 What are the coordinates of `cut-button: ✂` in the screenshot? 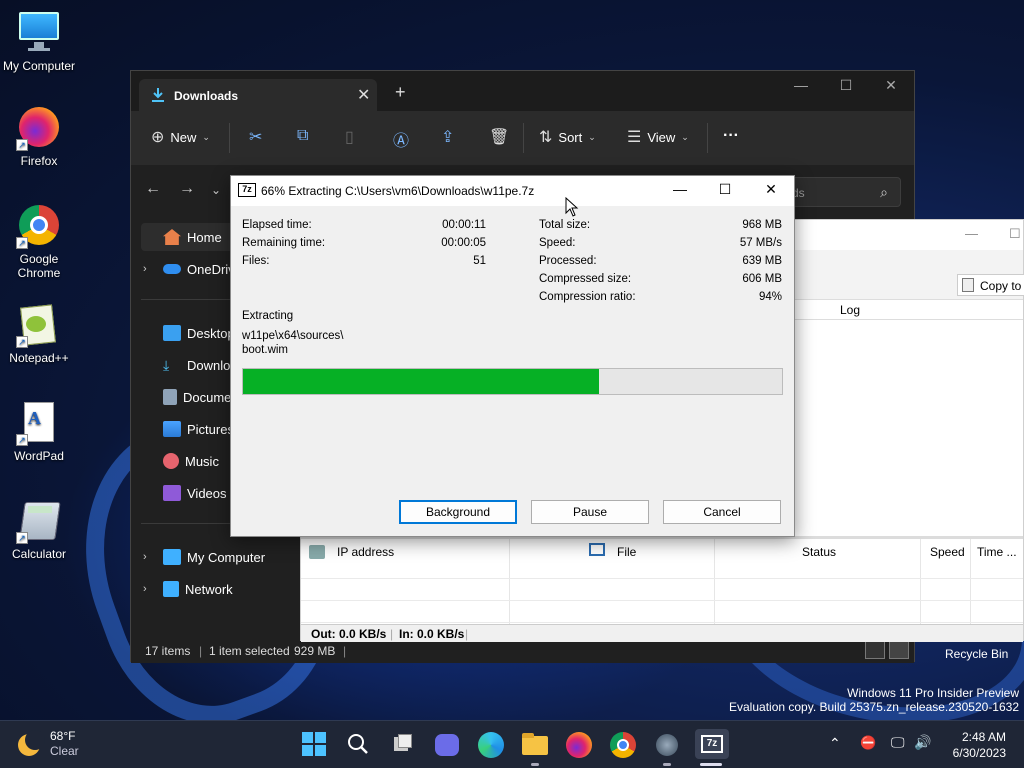 It's located at (255, 137).